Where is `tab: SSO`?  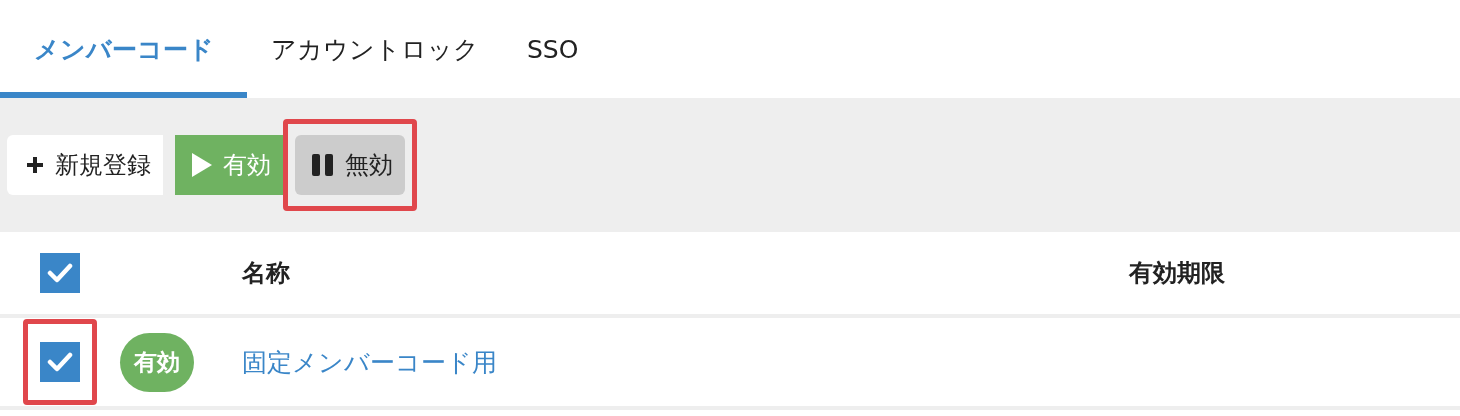 tab: SSO is located at coordinates (553, 49).